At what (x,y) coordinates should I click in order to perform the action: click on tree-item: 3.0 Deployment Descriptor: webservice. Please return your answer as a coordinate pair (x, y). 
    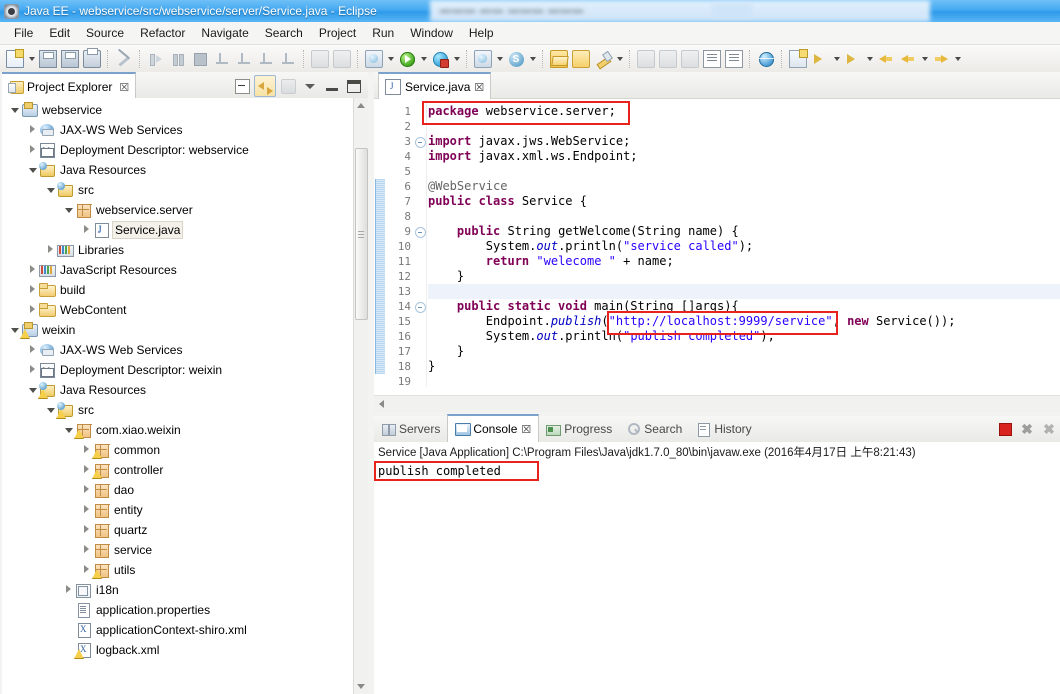
    Looking at the image, I should click on (178, 150).